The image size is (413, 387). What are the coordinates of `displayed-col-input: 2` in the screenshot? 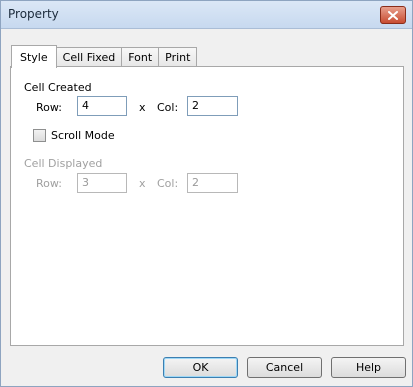 It's located at (212, 183).